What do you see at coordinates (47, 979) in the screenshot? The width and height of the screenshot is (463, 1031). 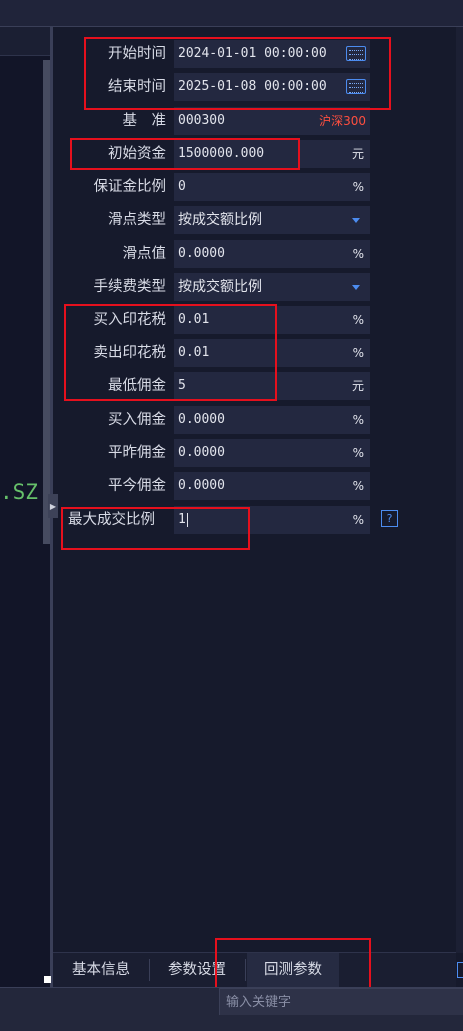 I see `corner-marker` at bounding box center [47, 979].